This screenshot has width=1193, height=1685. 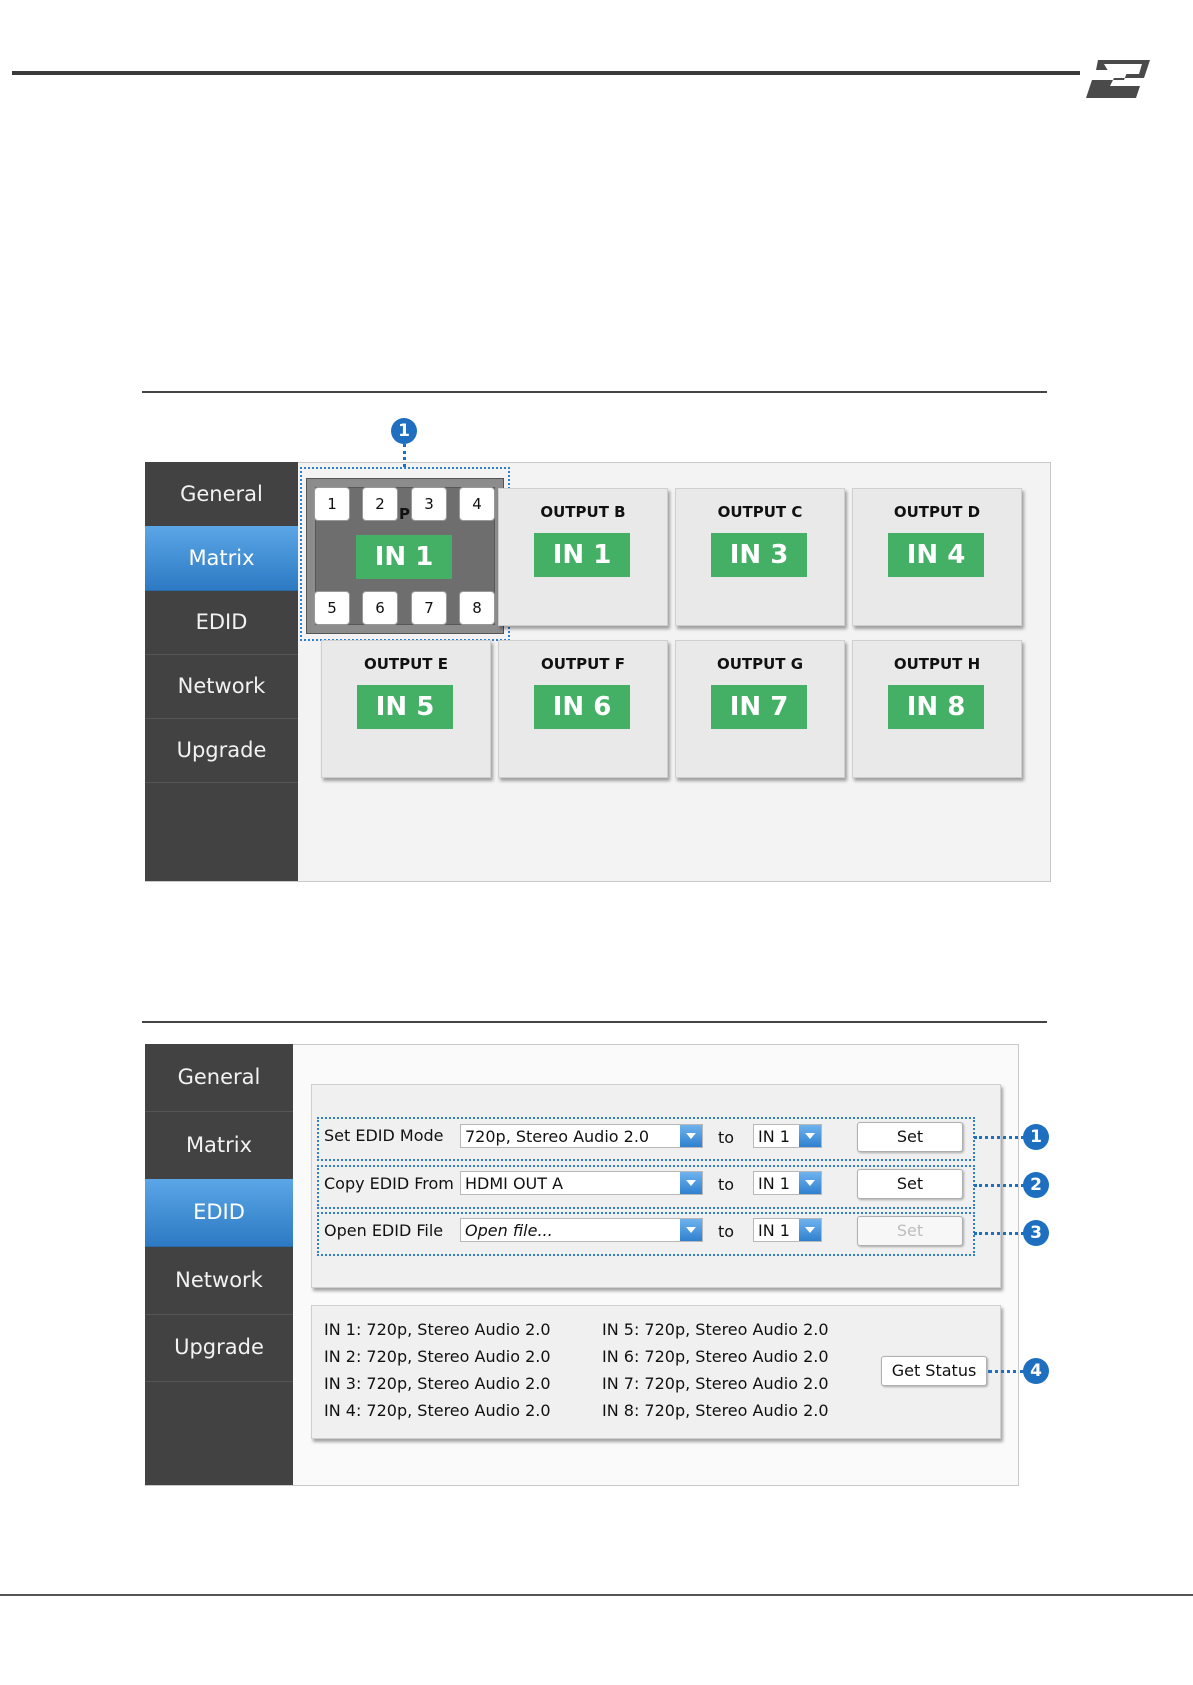 I want to click on output-f-value: IN 6, so click(x=582, y=707).